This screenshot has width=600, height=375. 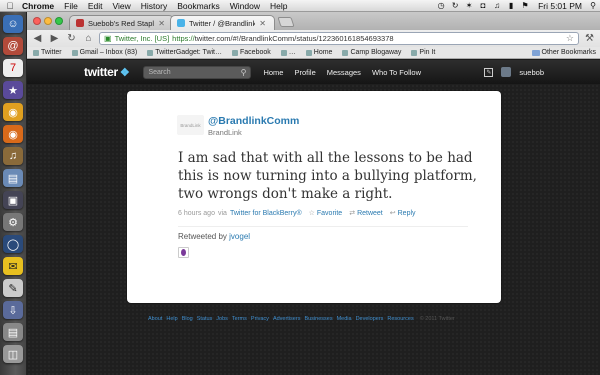 What do you see at coordinates (13, 134) in the screenshot?
I see `firefox-icon: ◉` at bounding box center [13, 134].